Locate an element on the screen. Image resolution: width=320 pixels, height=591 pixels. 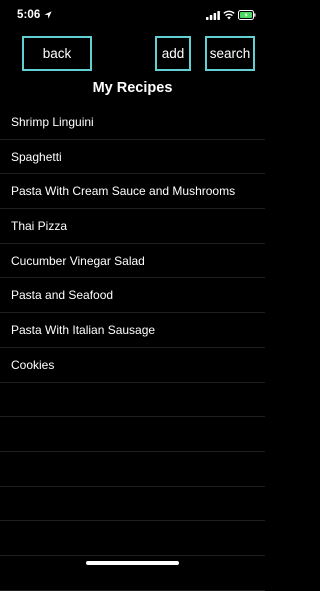
recipe-row: Cookies is located at coordinates (132, 365).